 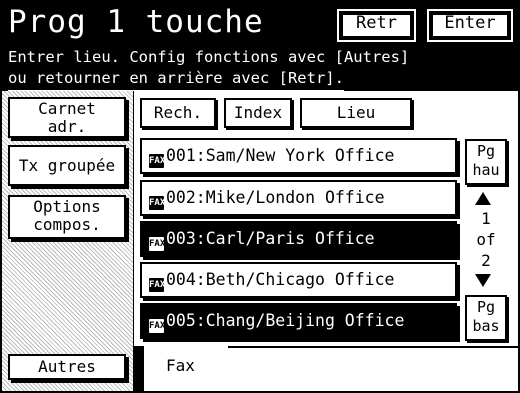 What do you see at coordinates (373, 369) in the screenshot?
I see `tab-bar-fill` at bounding box center [373, 369].